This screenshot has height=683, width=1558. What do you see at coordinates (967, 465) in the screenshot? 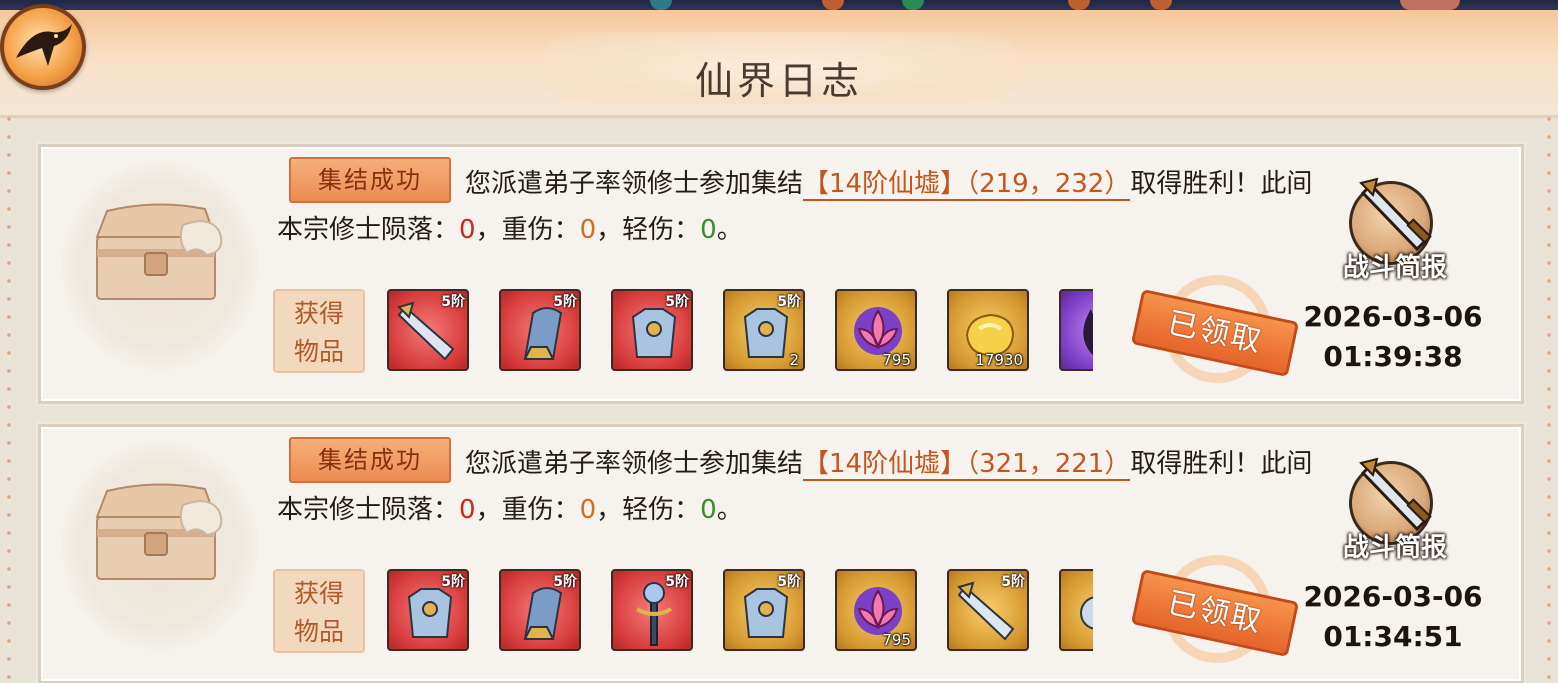
I see `location-link: 【14阶仙墟】（321，221）` at bounding box center [967, 465].